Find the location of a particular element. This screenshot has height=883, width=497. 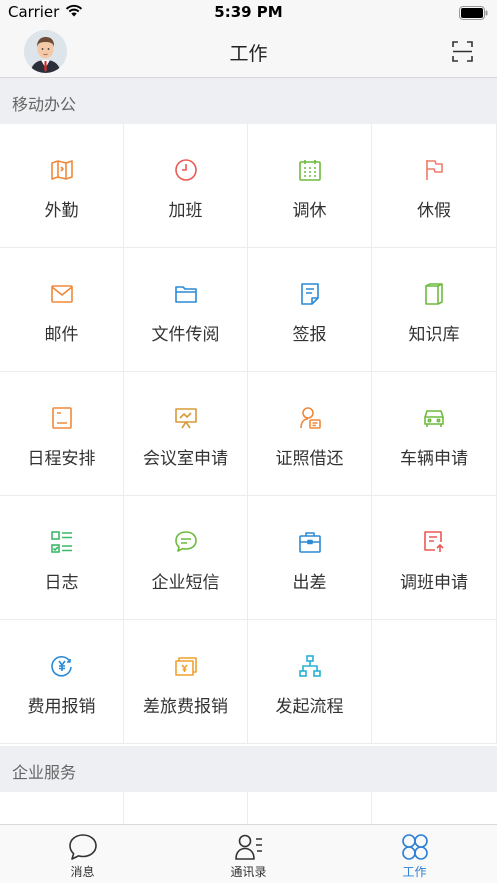

schedule-icon is located at coordinates (62, 418).